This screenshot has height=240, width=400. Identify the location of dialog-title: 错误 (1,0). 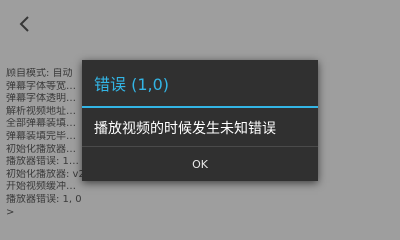
(132, 84).